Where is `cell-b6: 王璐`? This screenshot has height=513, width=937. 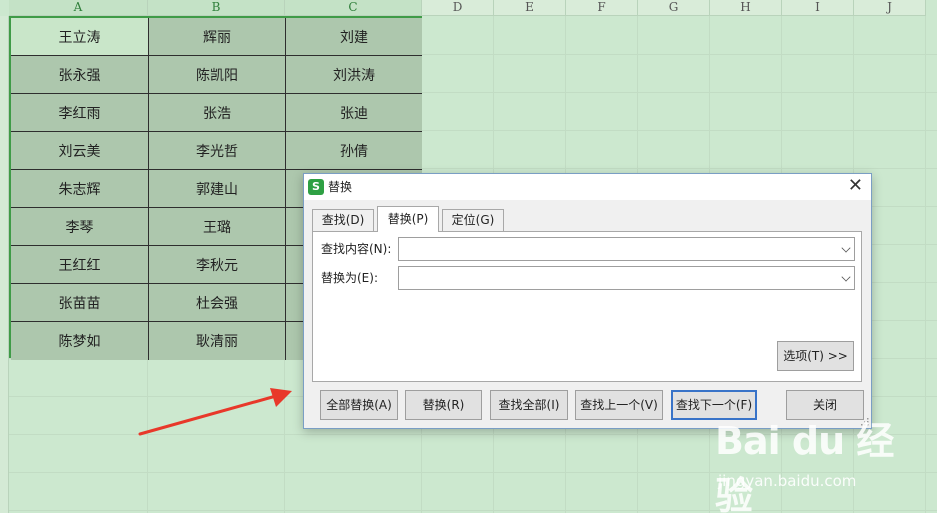 cell-b6: 王璐 is located at coordinates (217, 227).